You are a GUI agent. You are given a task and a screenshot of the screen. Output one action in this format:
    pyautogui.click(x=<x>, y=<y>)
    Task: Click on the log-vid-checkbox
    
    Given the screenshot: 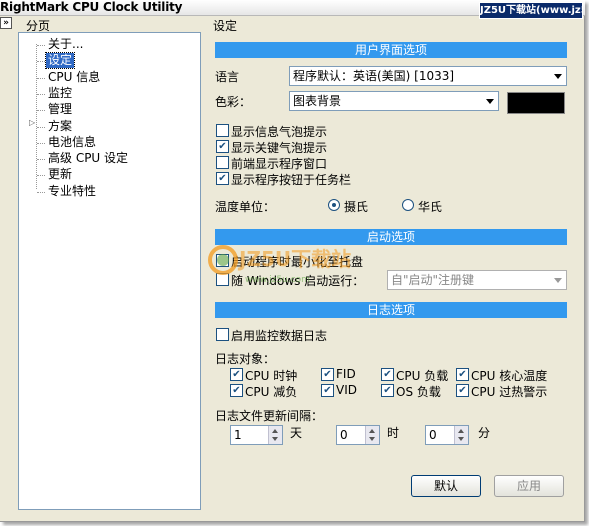 What is the action you would take?
    pyautogui.click(x=327, y=390)
    